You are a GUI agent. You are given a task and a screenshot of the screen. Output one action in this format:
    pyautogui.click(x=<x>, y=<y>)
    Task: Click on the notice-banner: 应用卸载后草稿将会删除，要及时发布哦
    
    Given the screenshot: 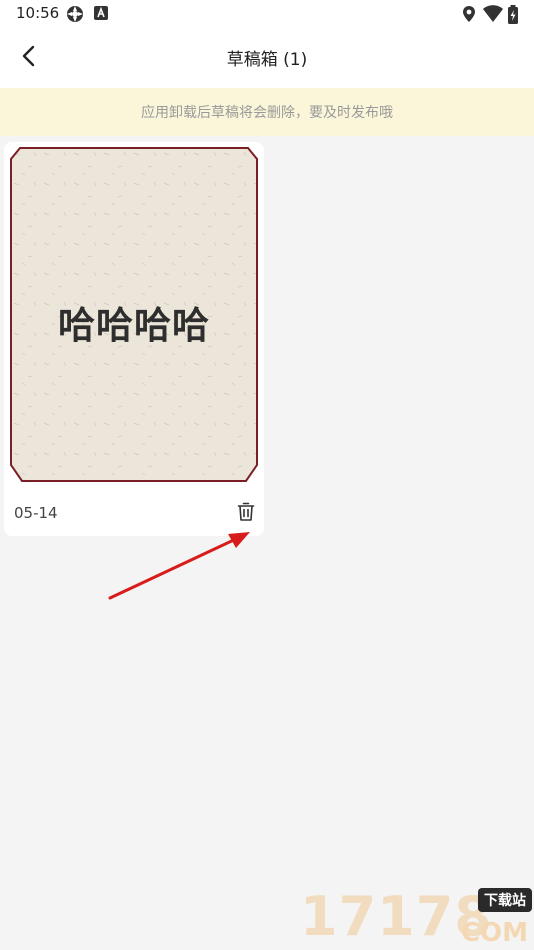 What is the action you would take?
    pyautogui.click(x=267, y=112)
    